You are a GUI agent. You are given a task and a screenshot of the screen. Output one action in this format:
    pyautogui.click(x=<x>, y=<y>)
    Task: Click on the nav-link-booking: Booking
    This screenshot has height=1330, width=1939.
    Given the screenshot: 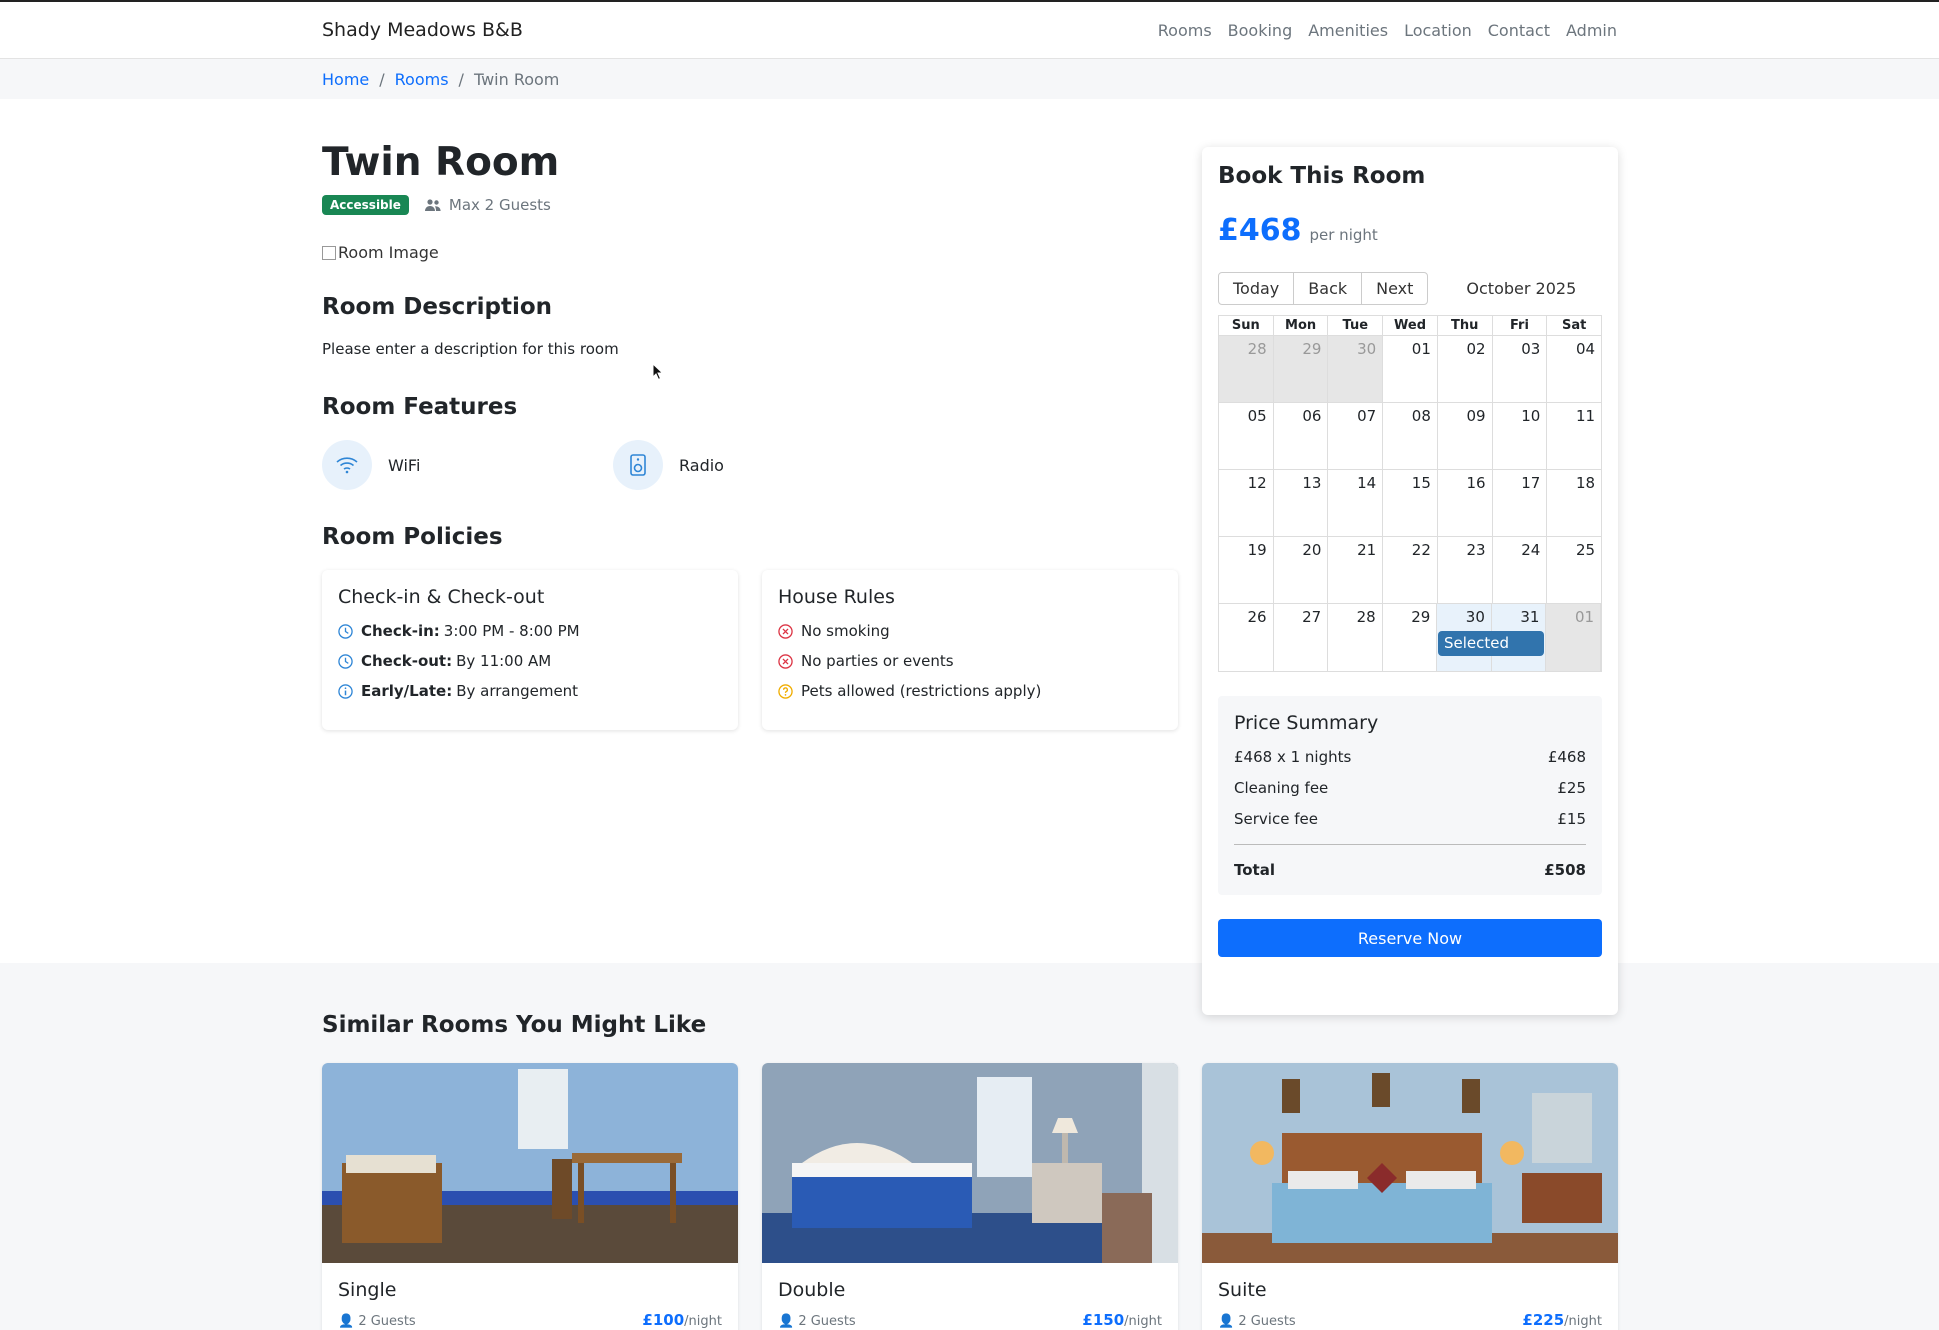 What is the action you would take?
    pyautogui.click(x=1260, y=30)
    